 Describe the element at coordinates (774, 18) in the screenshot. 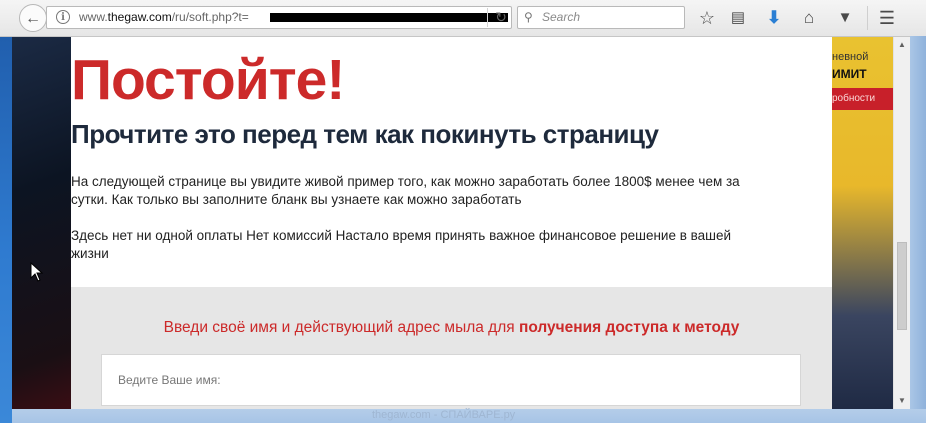

I see `download-icon: ⬇` at that location.